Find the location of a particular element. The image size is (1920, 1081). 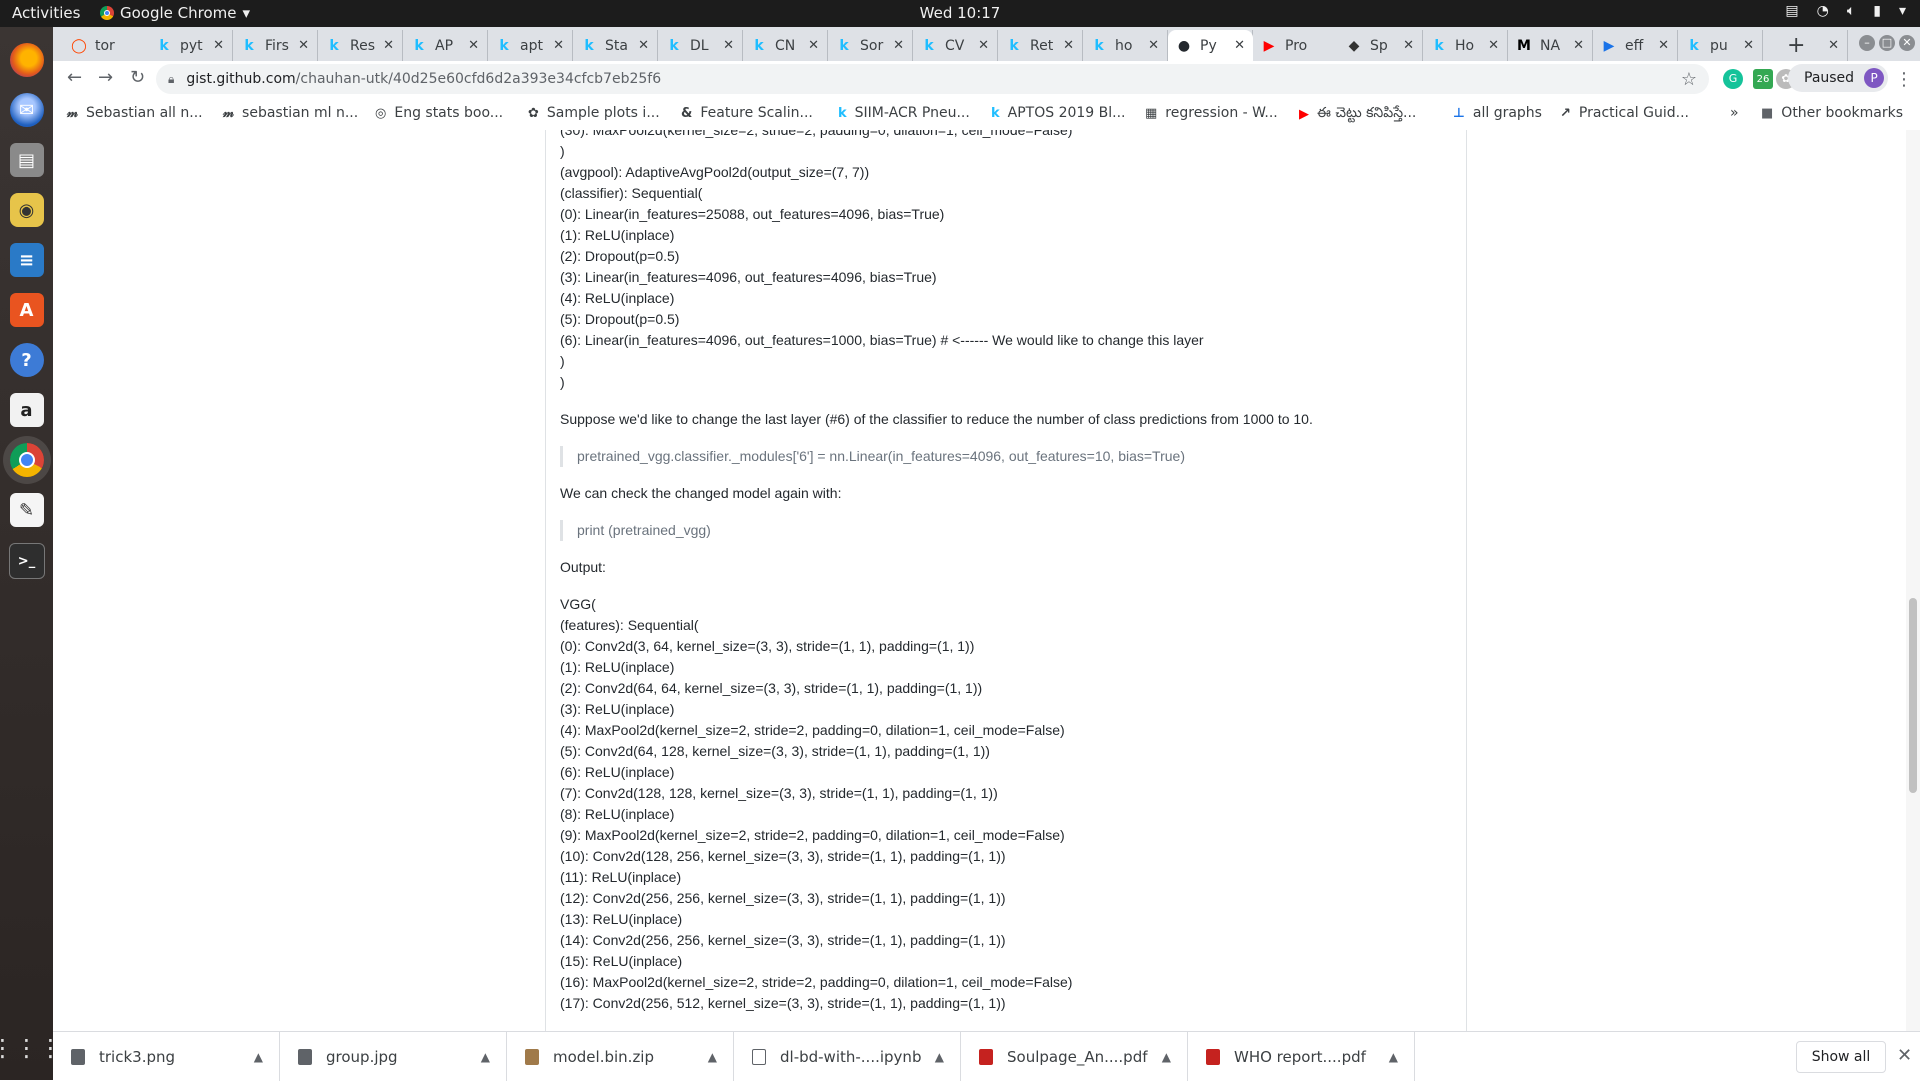

text-editor-icon: ✎ is located at coordinates (26, 510).